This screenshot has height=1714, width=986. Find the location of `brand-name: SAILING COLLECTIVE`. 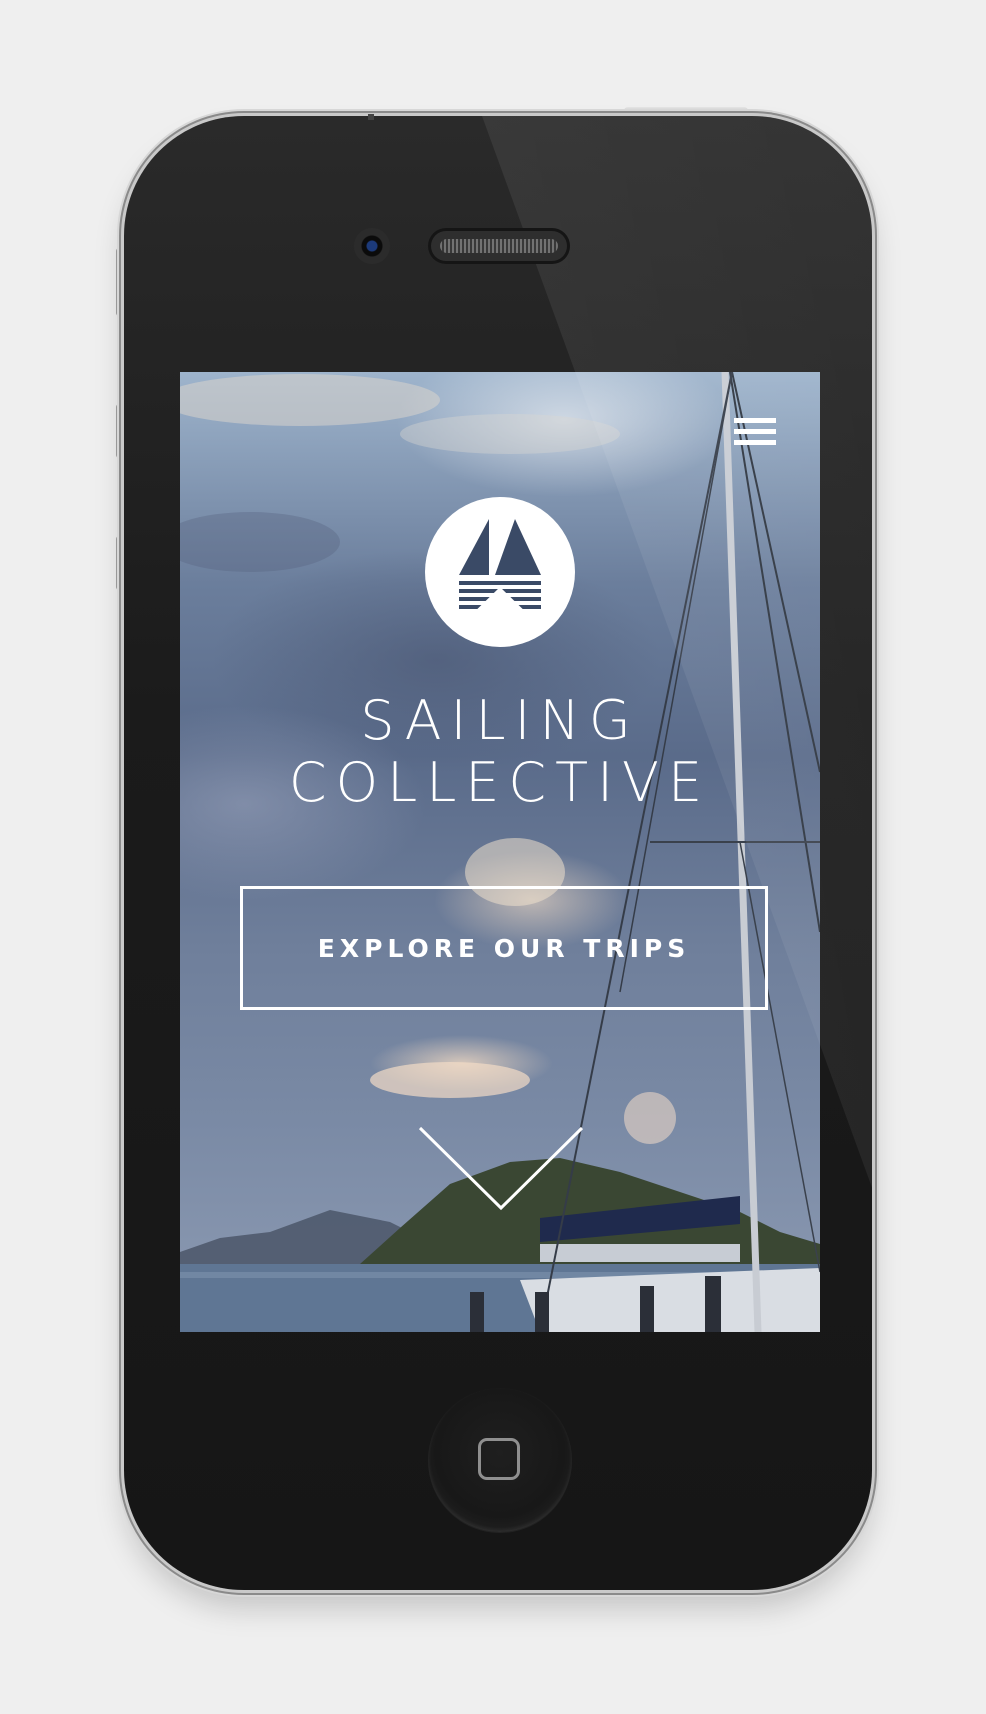

brand-name: SAILING COLLECTIVE is located at coordinates (500, 752).